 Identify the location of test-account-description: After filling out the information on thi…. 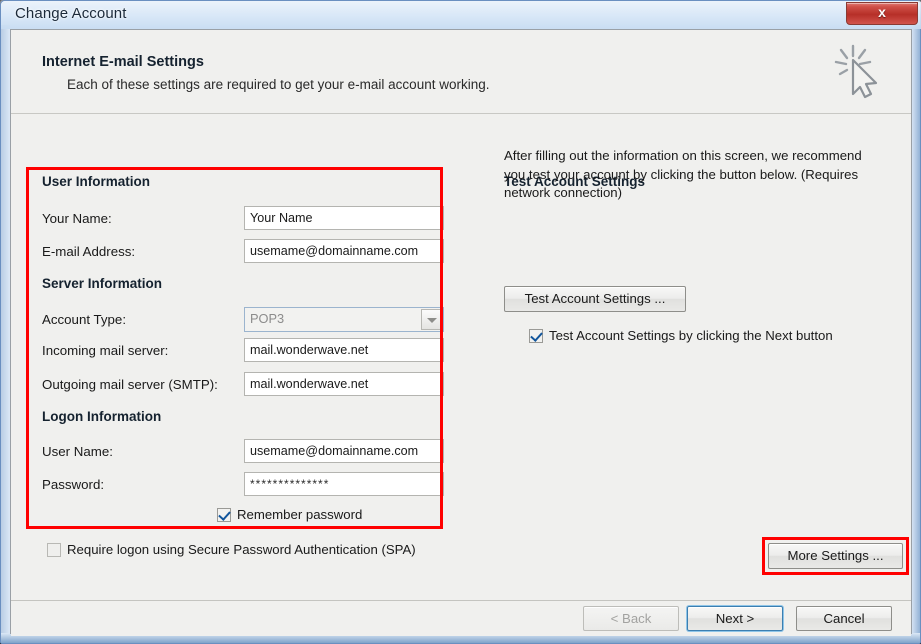
(683, 174).